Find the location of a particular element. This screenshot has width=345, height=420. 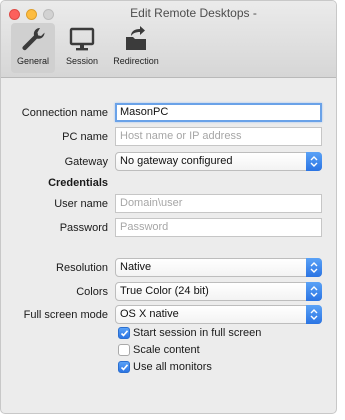

use-all-monitors-label: Use all monitors is located at coordinates (172, 367).